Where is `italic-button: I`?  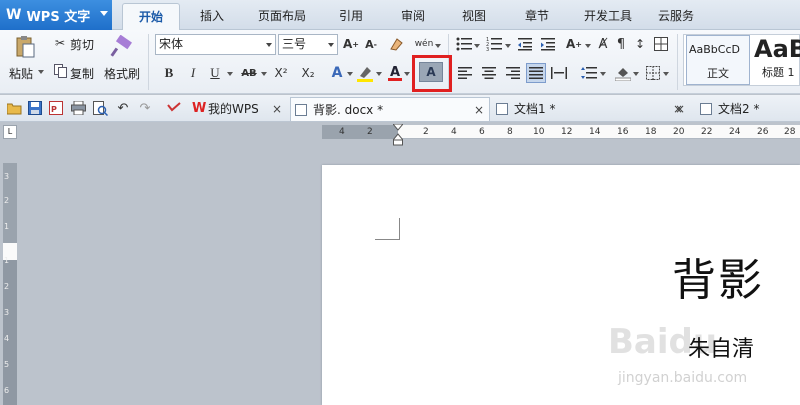 italic-button: I is located at coordinates (193, 73).